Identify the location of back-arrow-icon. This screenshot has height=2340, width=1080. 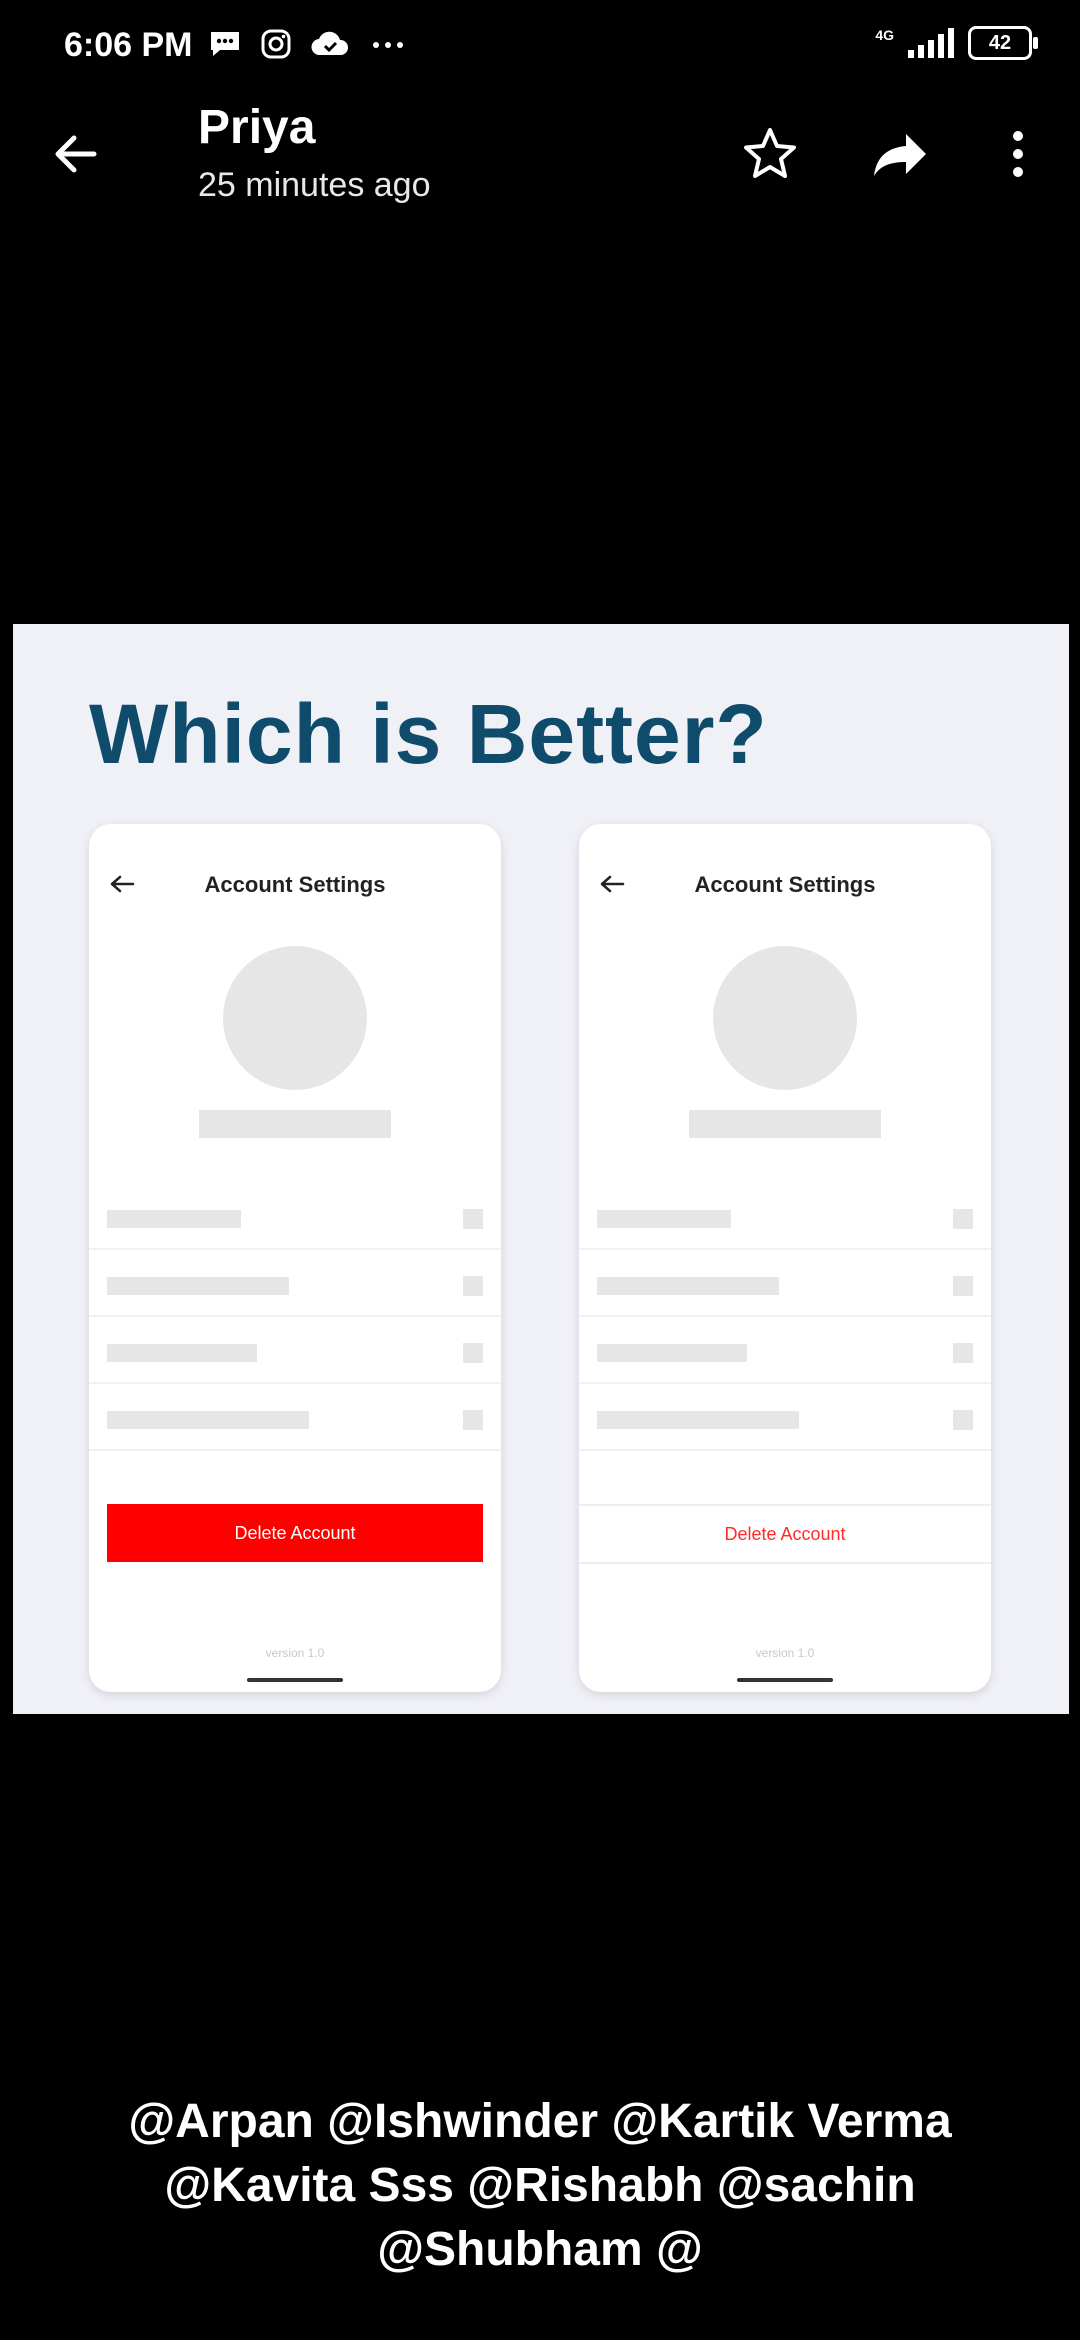
(76, 154).